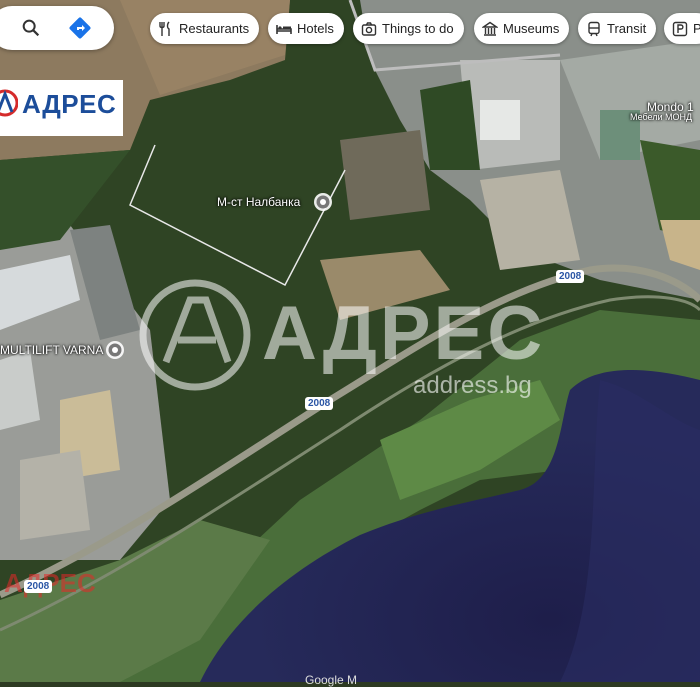 This screenshot has width=700, height=687. Describe the element at coordinates (404, 333) in the screenshot. I see `watermark-text: АДРЕС` at that location.